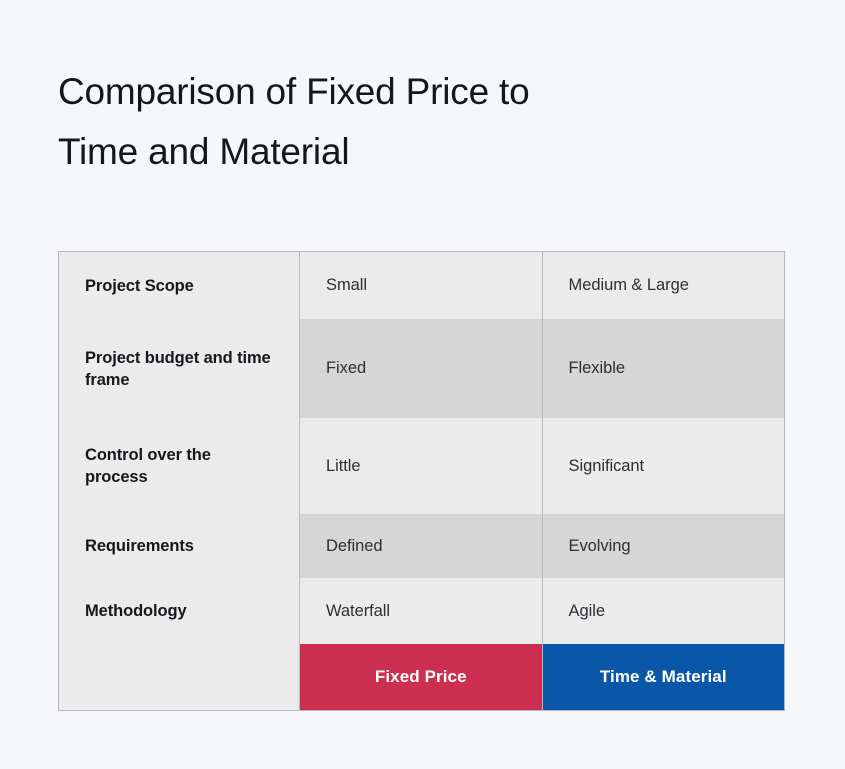  I want to click on row-value-time-material: Agile, so click(663, 611).